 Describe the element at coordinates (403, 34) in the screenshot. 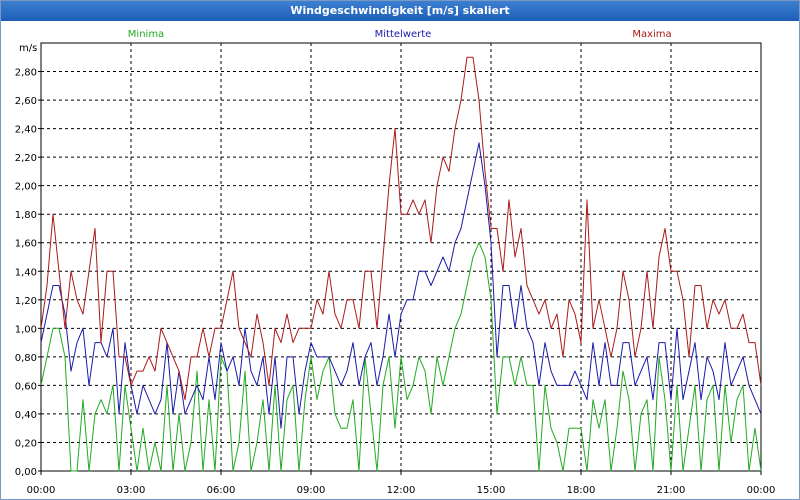

I see `legend-mittelwerte: Mittelwerte` at that location.